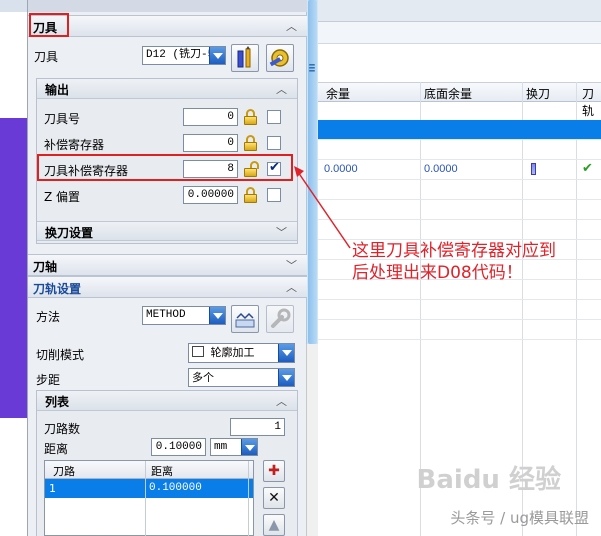 This screenshot has width=601, height=536. Describe the element at coordinates (149, 470) in the screenshot. I see `path-list-header: 刀路 距离` at that location.